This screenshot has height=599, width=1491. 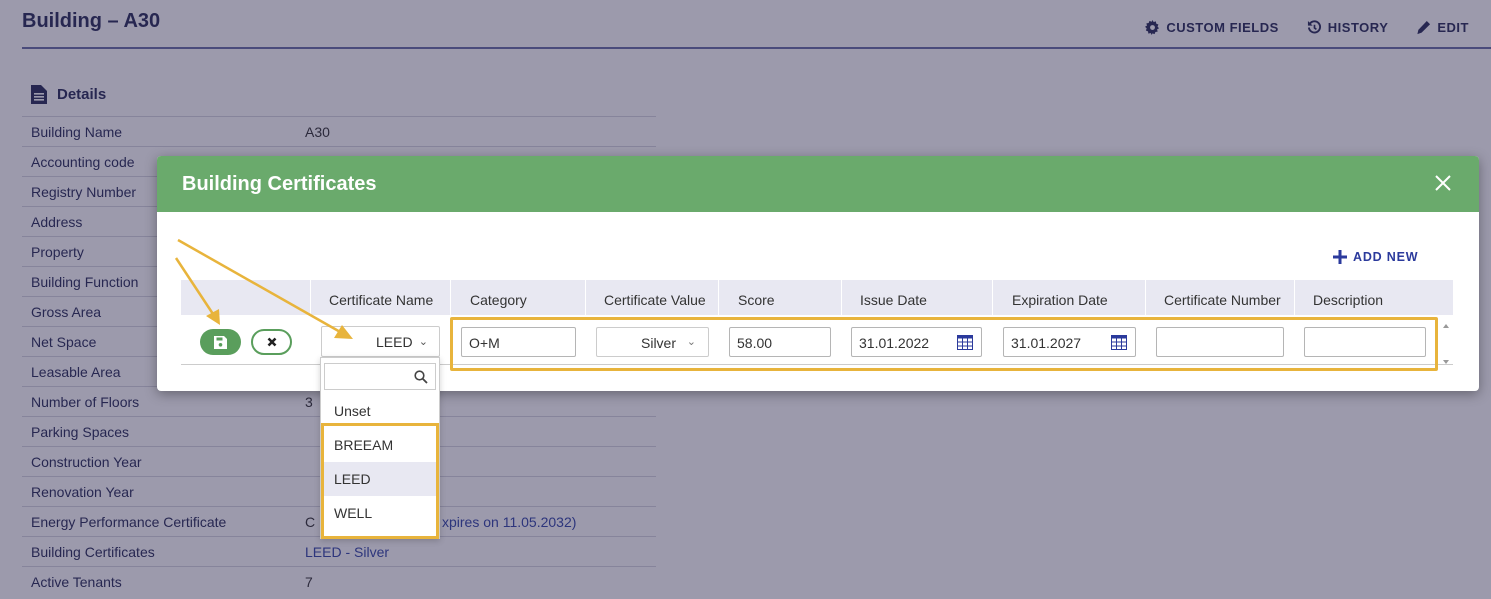 I want to click on certificate-name-dropdown: Unset BREEAM LEED WELL, so click(x=380, y=448).